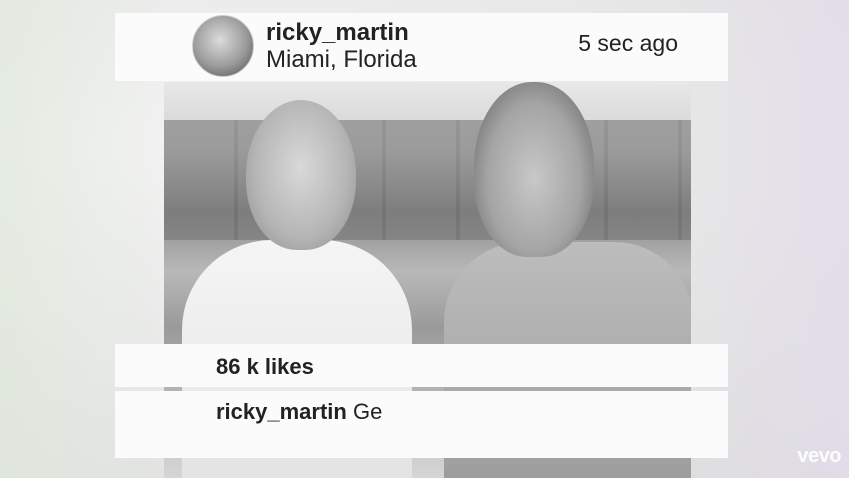 The width and height of the screenshot is (849, 478). What do you see at coordinates (819, 456) in the screenshot?
I see `vevo-watermark: vevo` at bounding box center [819, 456].